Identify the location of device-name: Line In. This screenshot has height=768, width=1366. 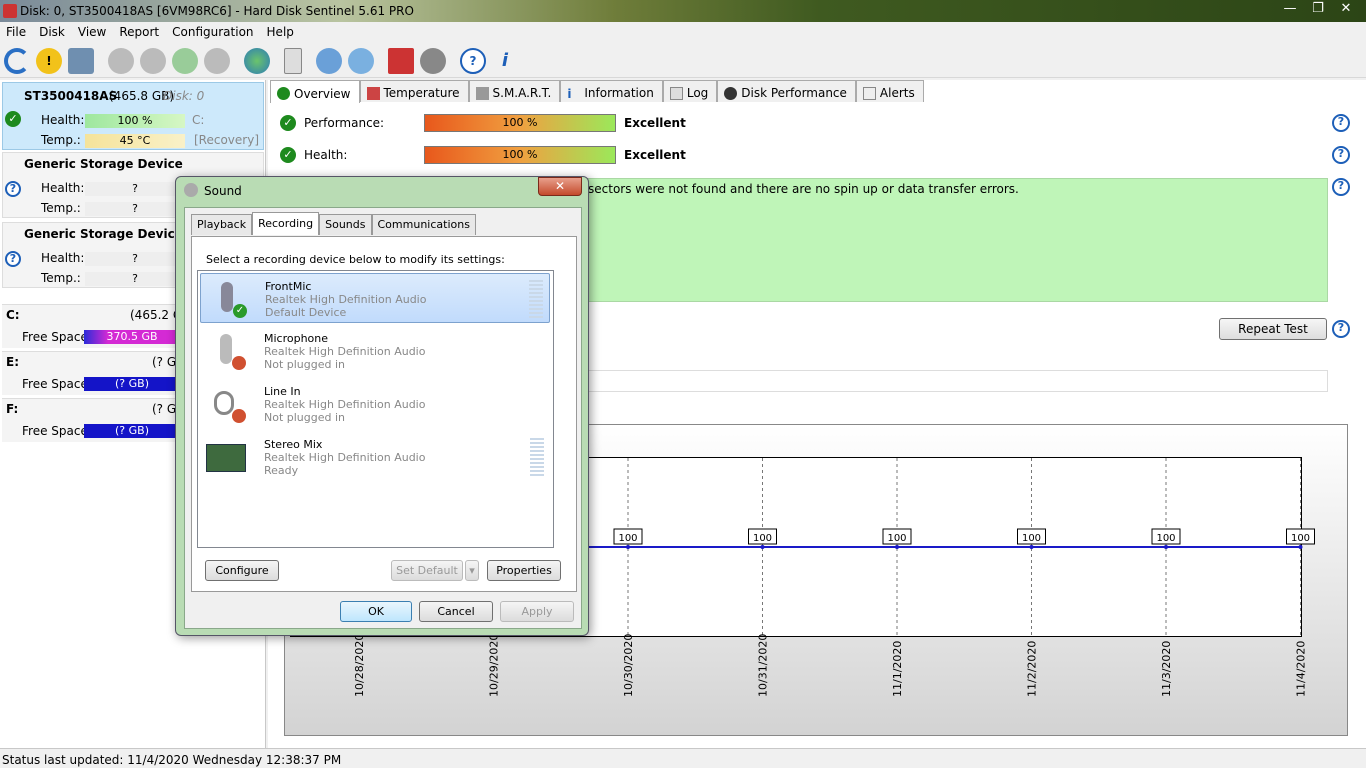
(282, 391).